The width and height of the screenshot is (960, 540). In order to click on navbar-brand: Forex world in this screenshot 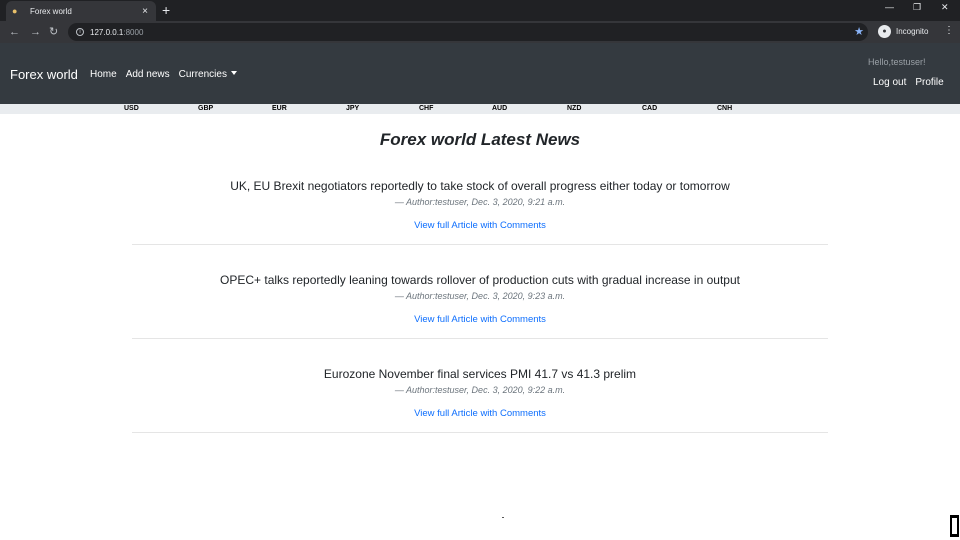, I will do `click(44, 74)`.